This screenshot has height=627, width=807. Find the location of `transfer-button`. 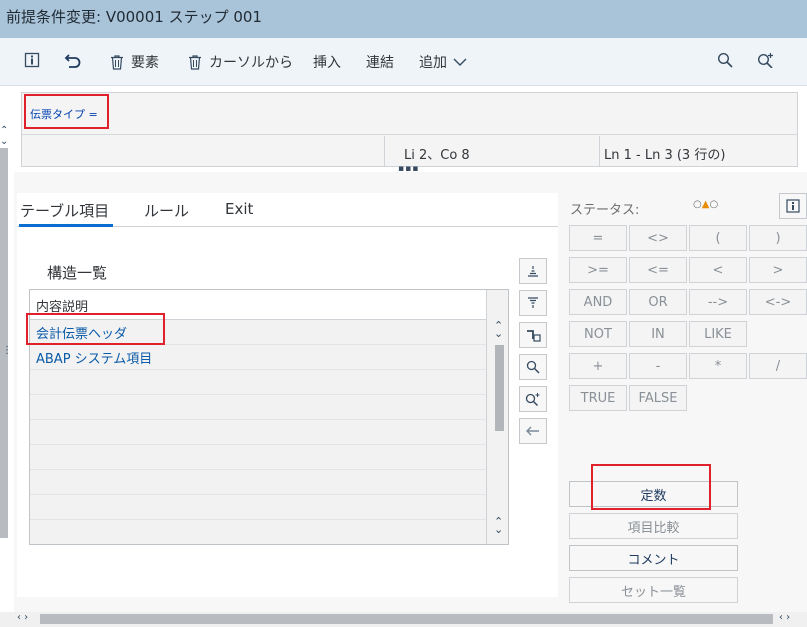

transfer-button is located at coordinates (533, 431).